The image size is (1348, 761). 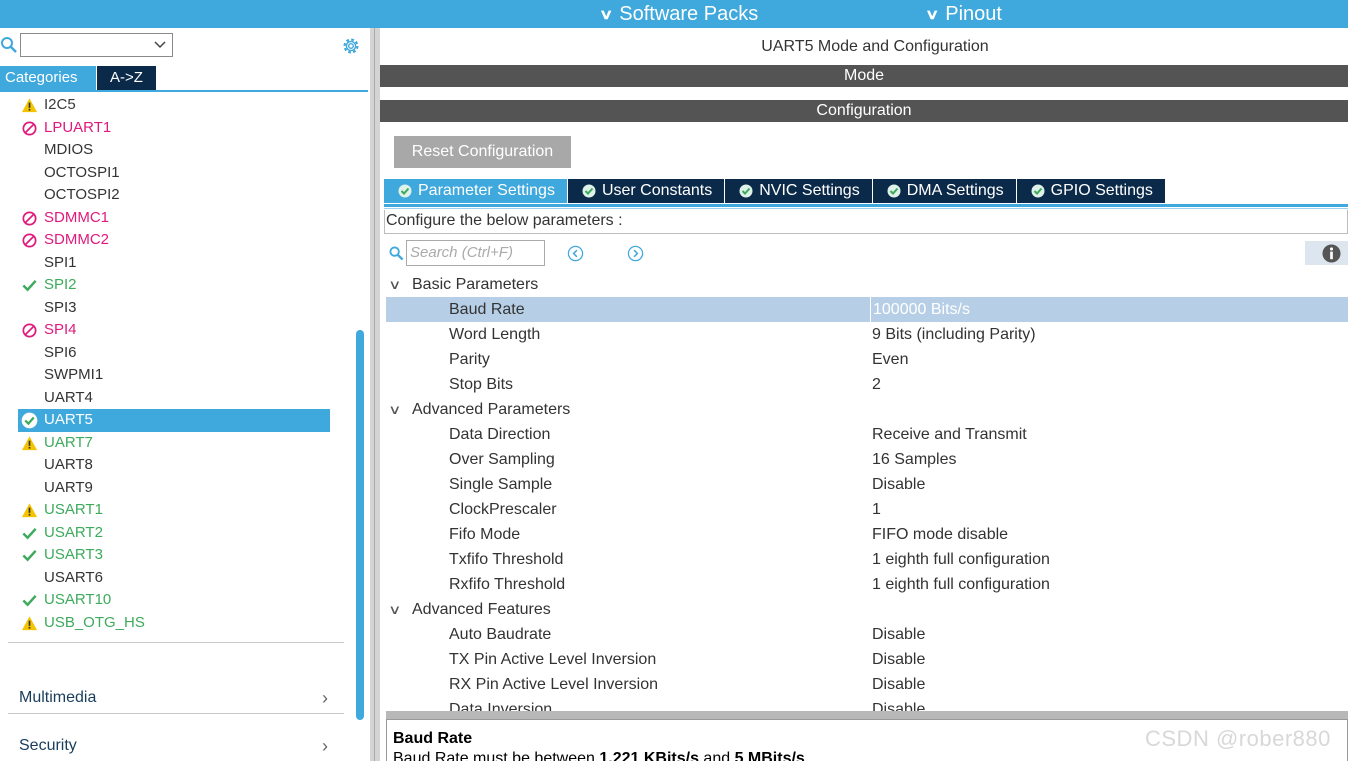 What do you see at coordinates (476, 191) in the screenshot?
I see `tab-parameter-settings: Parameter Settings` at bounding box center [476, 191].